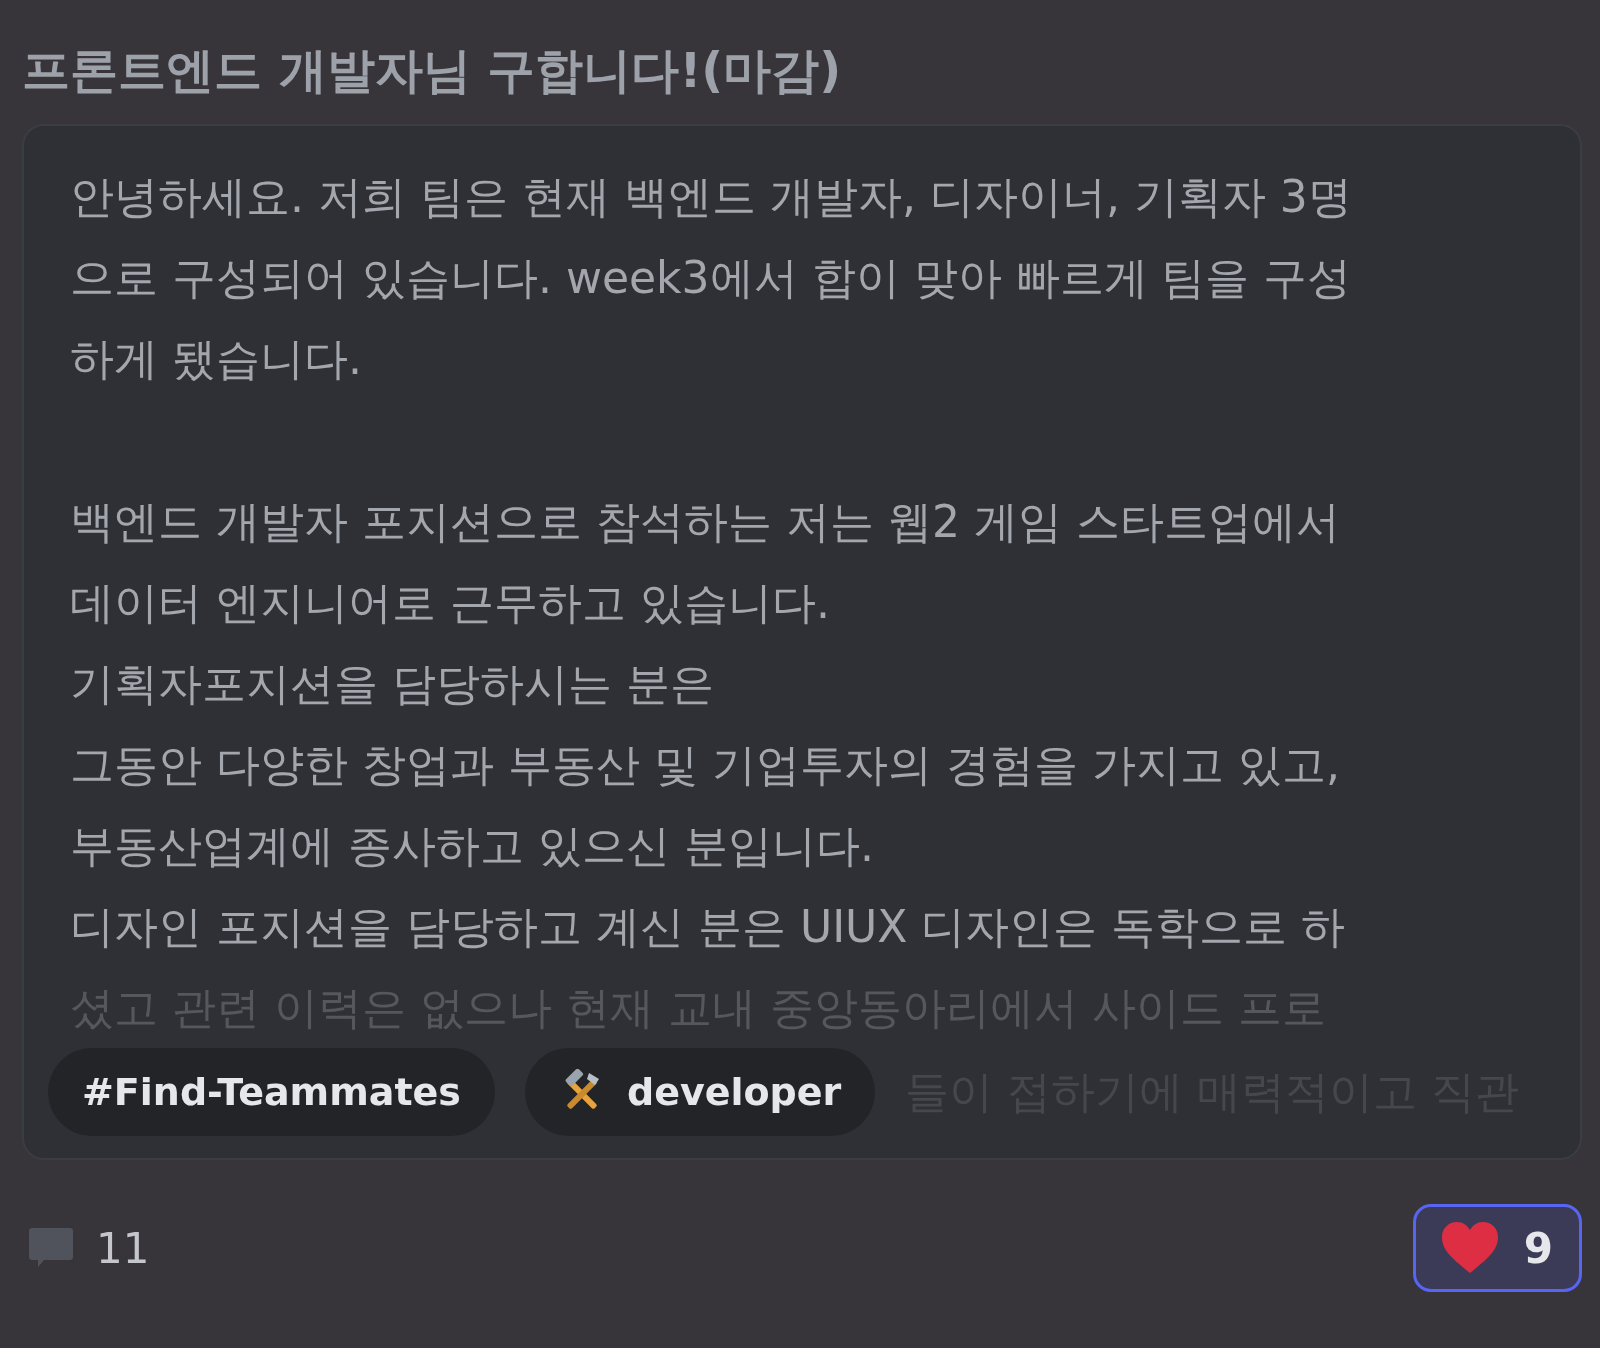 The width and height of the screenshot is (1600, 1348). Describe the element at coordinates (450, 603) in the screenshot. I see `post-text: 데이터 엔지니어로 근무하고 있습니다.` at that location.